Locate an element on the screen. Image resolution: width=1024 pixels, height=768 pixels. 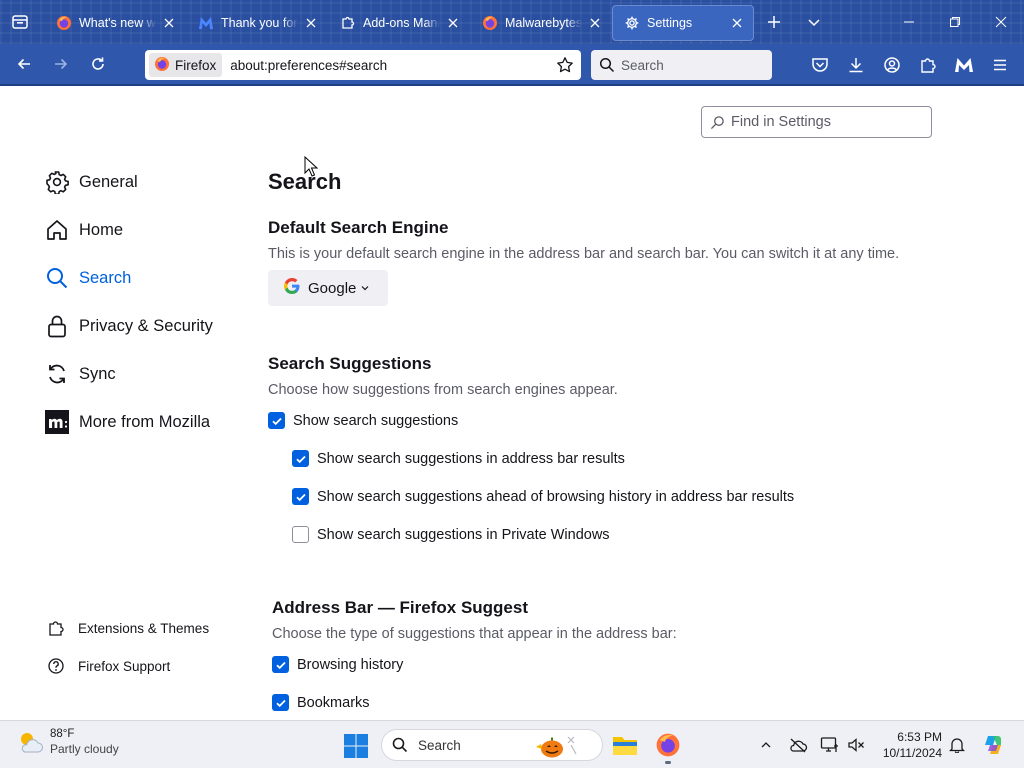
address-bar: Firefox about:preferences#search is located at coordinates (363, 65).